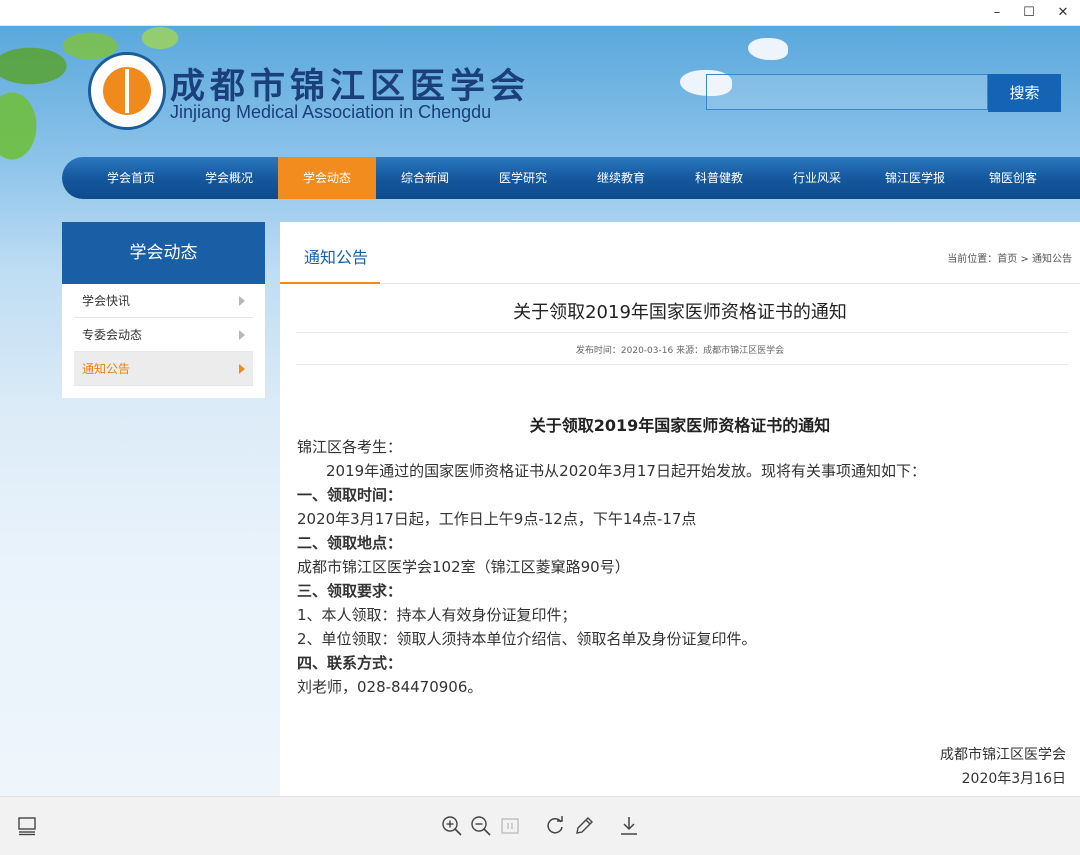 Image resolution: width=1080 pixels, height=855 pixels. Describe the element at coordinates (106, 369) in the screenshot. I see `sidebar-item-label: 通知公告` at that location.